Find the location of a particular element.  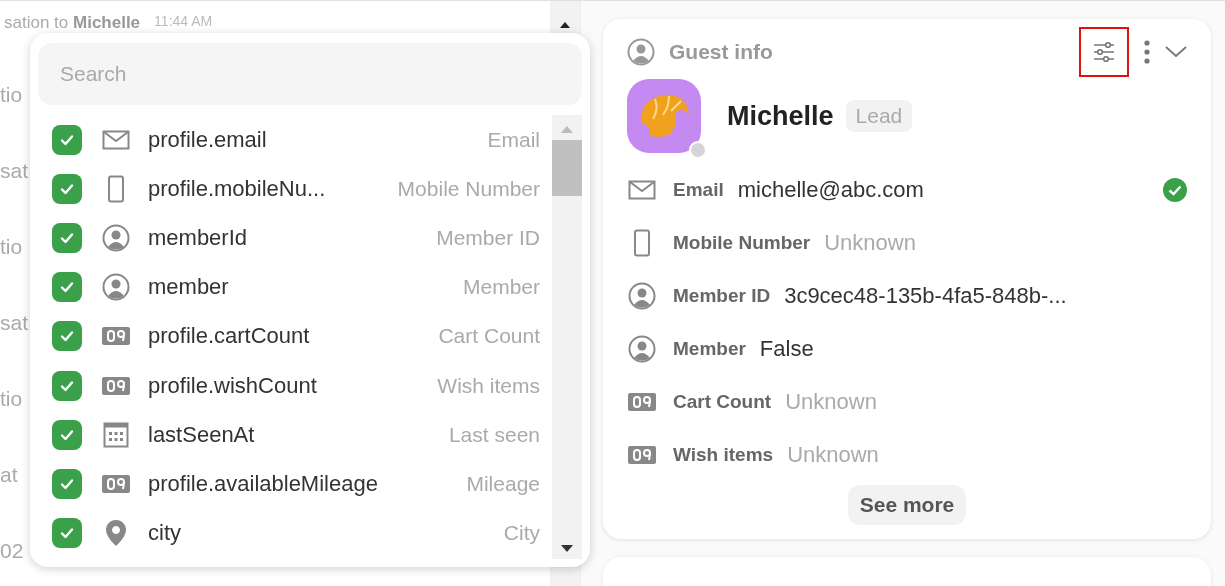

message-time: 11:44 AM is located at coordinates (183, 22).